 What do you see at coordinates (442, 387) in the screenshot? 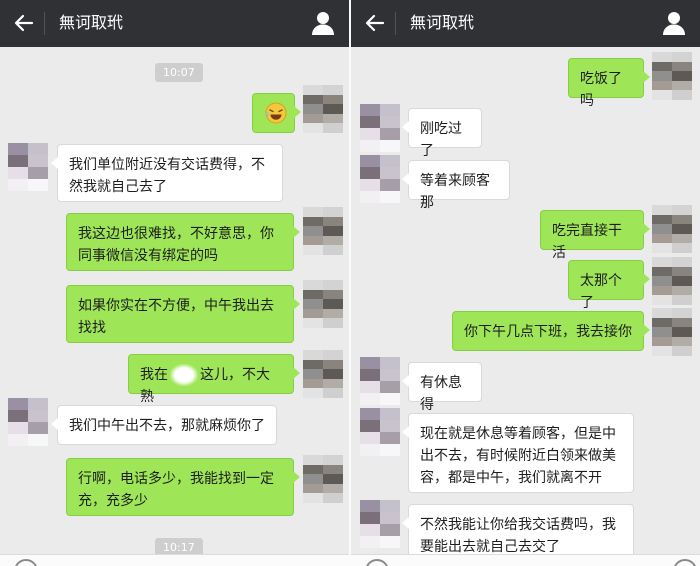
I see `incoming-message: 有休息得` at bounding box center [442, 387].